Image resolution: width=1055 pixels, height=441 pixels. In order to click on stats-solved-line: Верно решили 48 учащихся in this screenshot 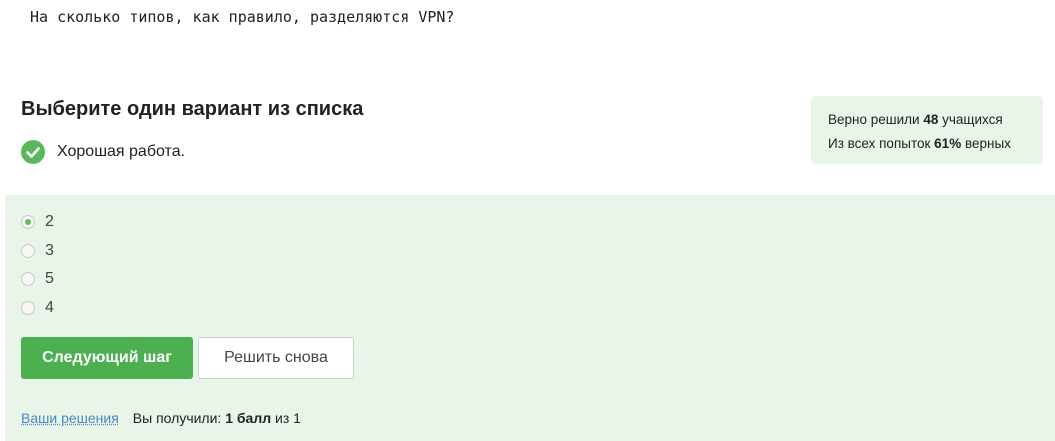, I will do `click(935, 120)`.